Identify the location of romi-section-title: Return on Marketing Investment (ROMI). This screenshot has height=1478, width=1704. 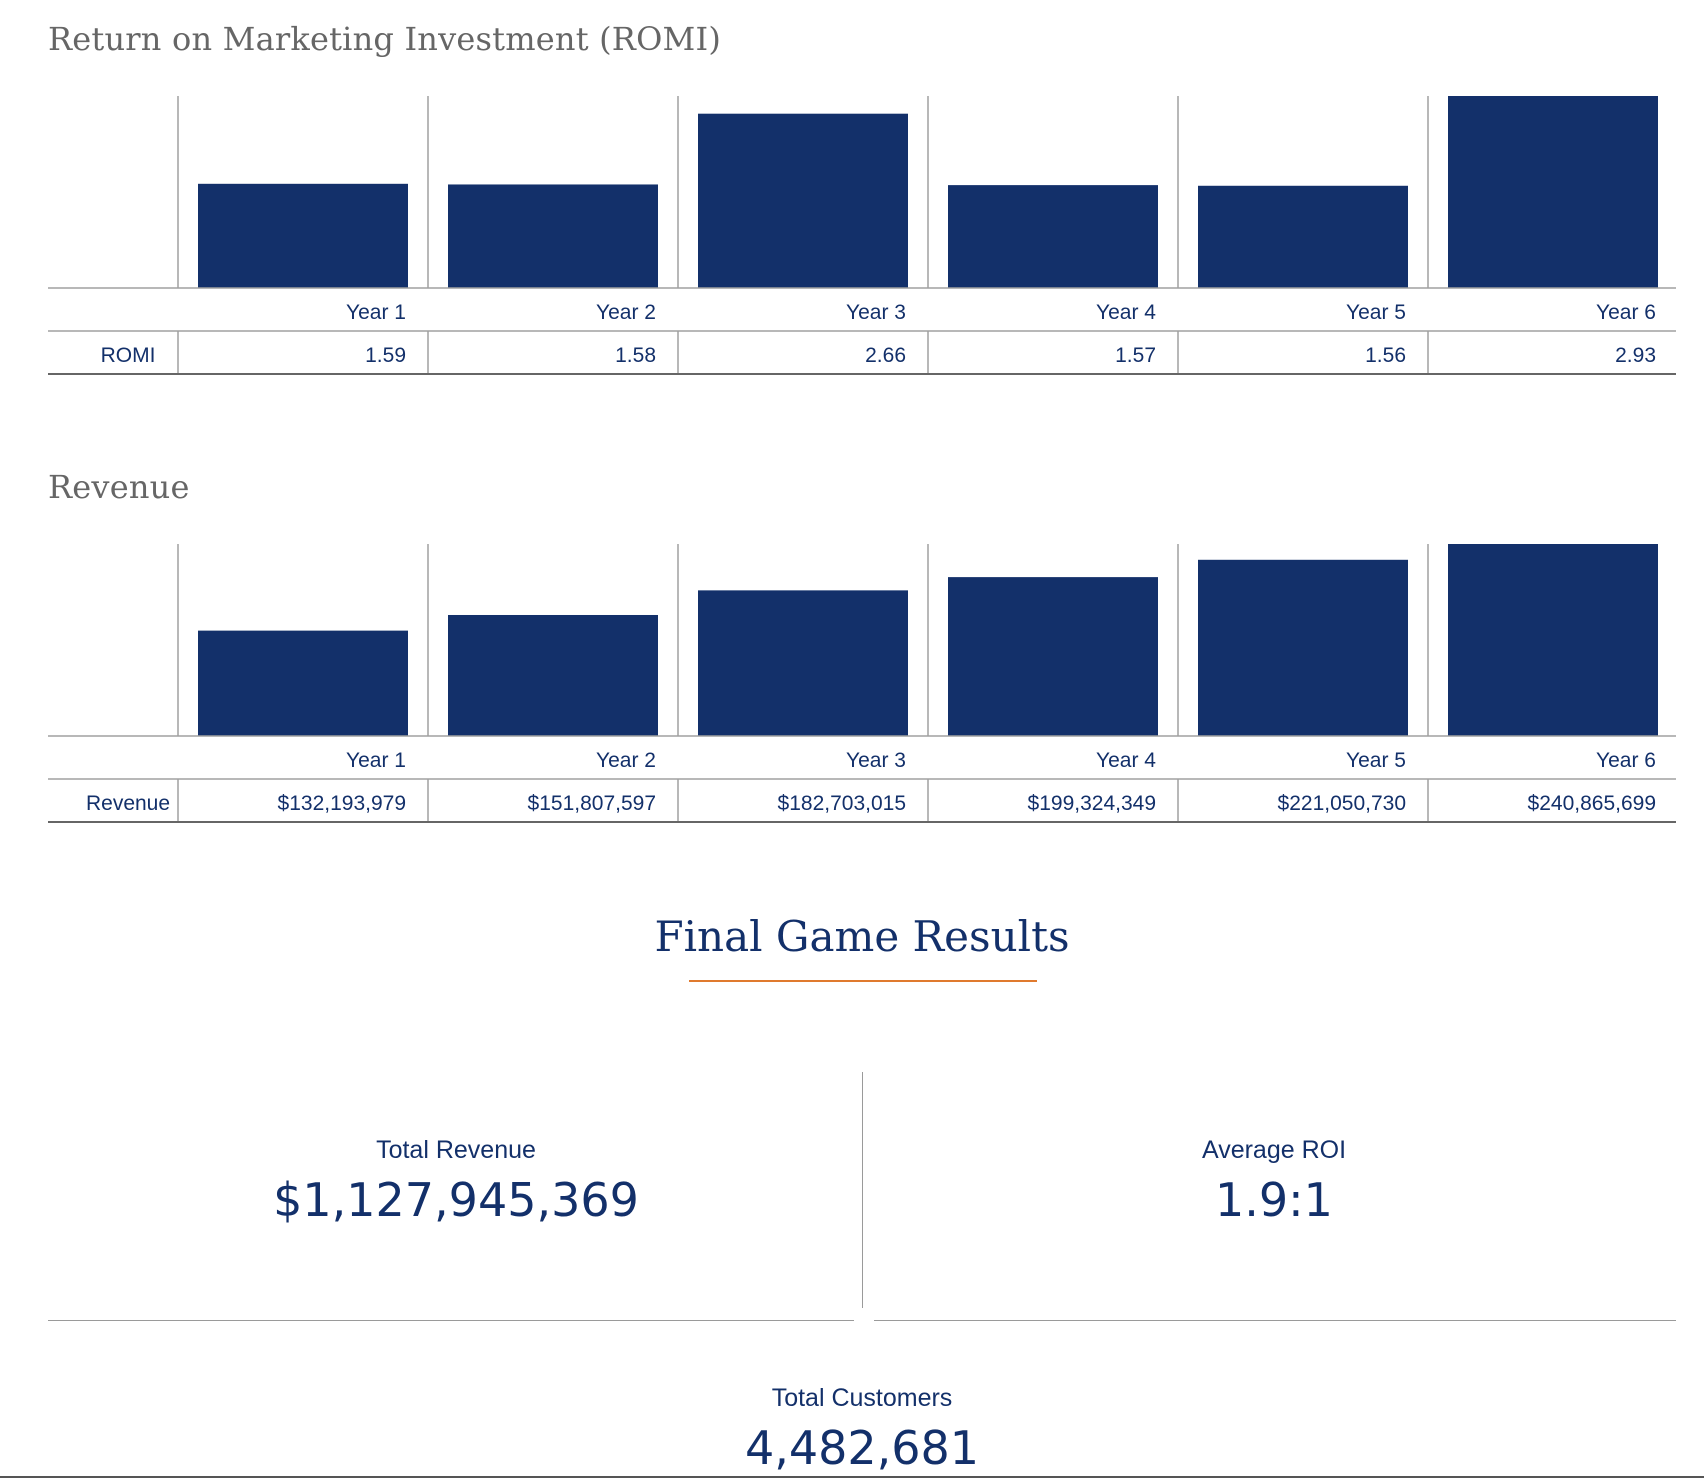
(385, 39).